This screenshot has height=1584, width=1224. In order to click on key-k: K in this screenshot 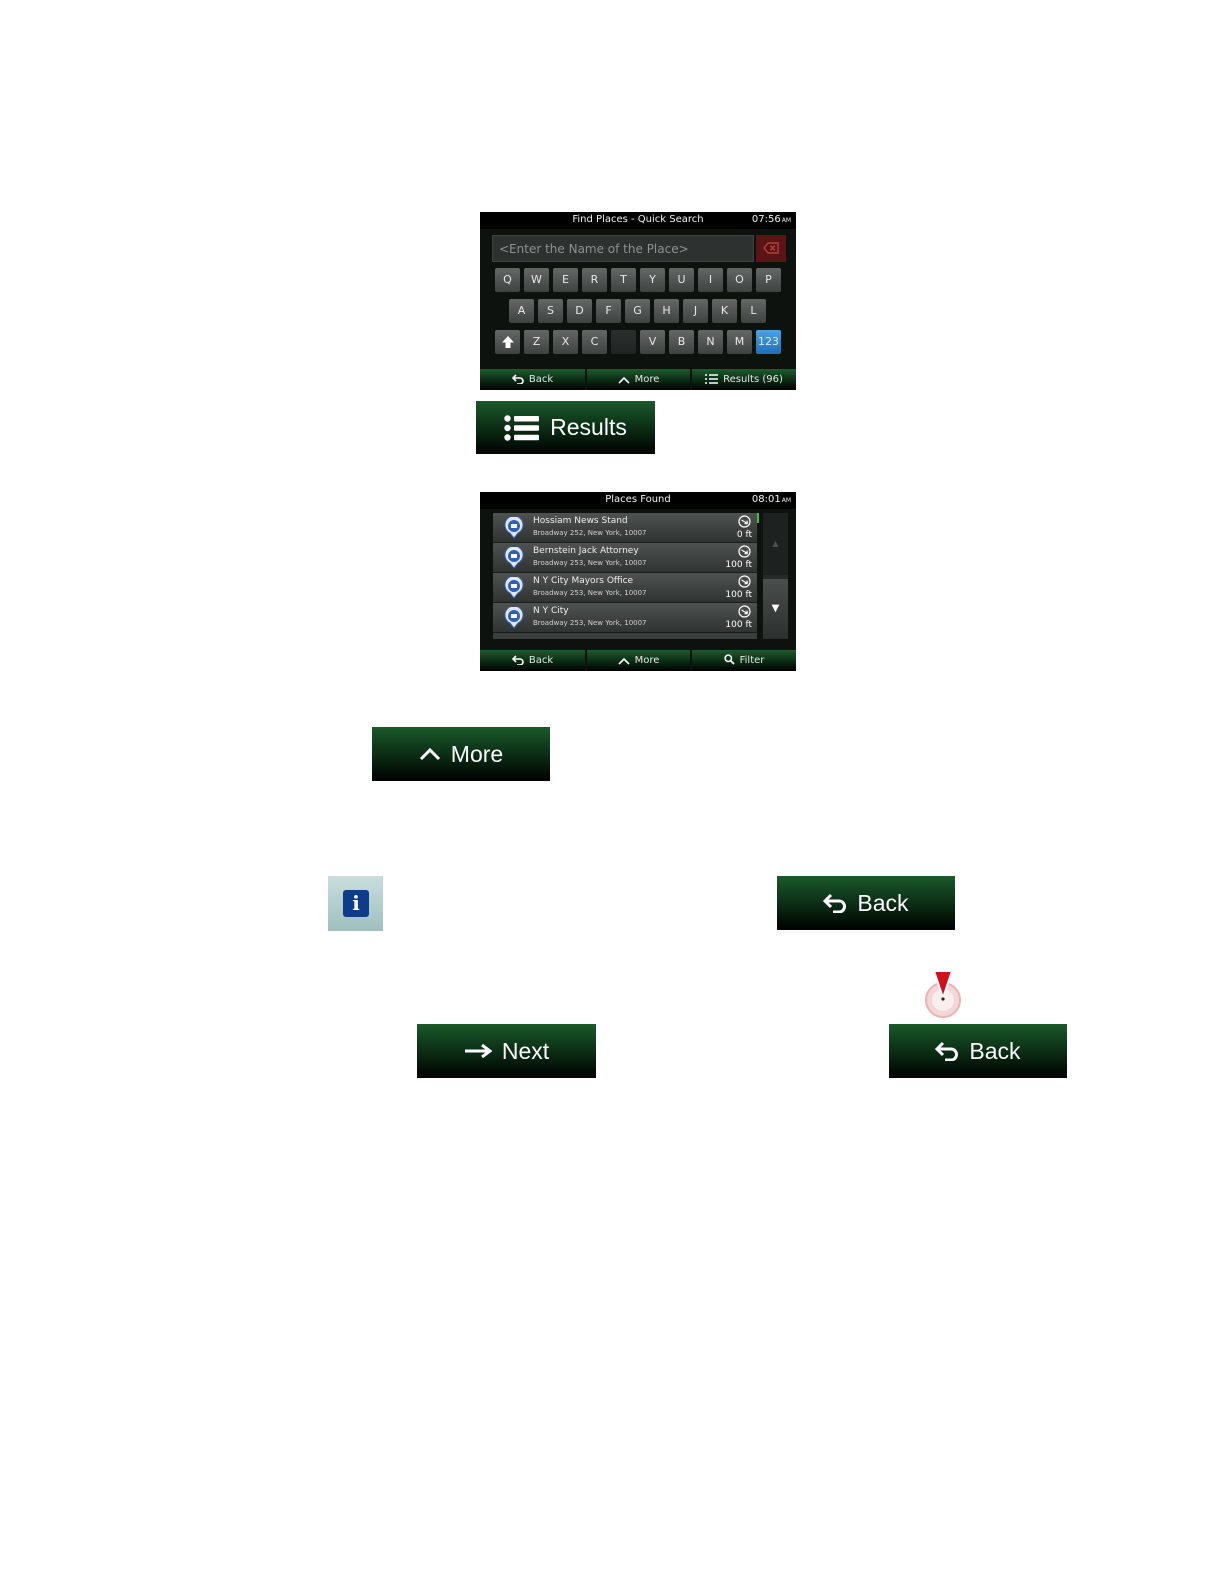, I will do `click(724, 311)`.